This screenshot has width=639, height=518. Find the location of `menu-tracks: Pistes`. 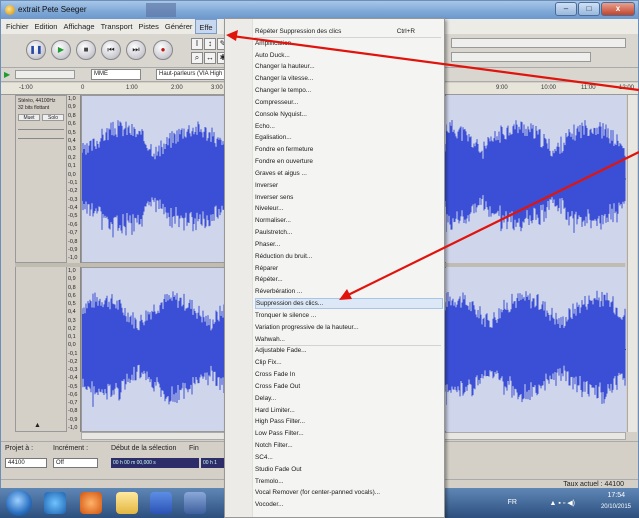

menu-tracks: Pistes is located at coordinates (148, 26).